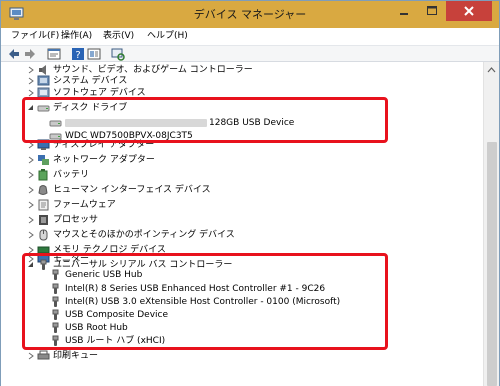  I want to click on tree-label: ヒューマン インターフェイス デバイス, so click(132, 190).